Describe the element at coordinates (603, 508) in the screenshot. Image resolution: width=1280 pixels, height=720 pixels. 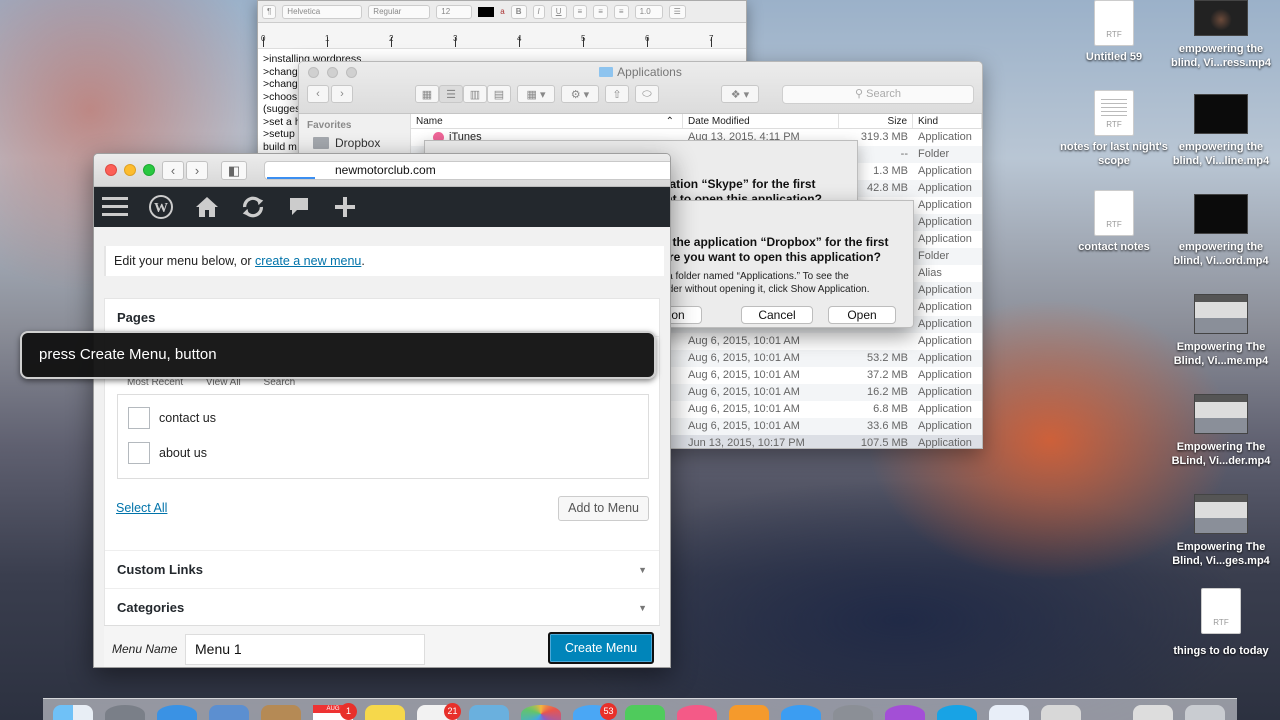
I see `add-to-menu-button: Add to Menu` at that location.